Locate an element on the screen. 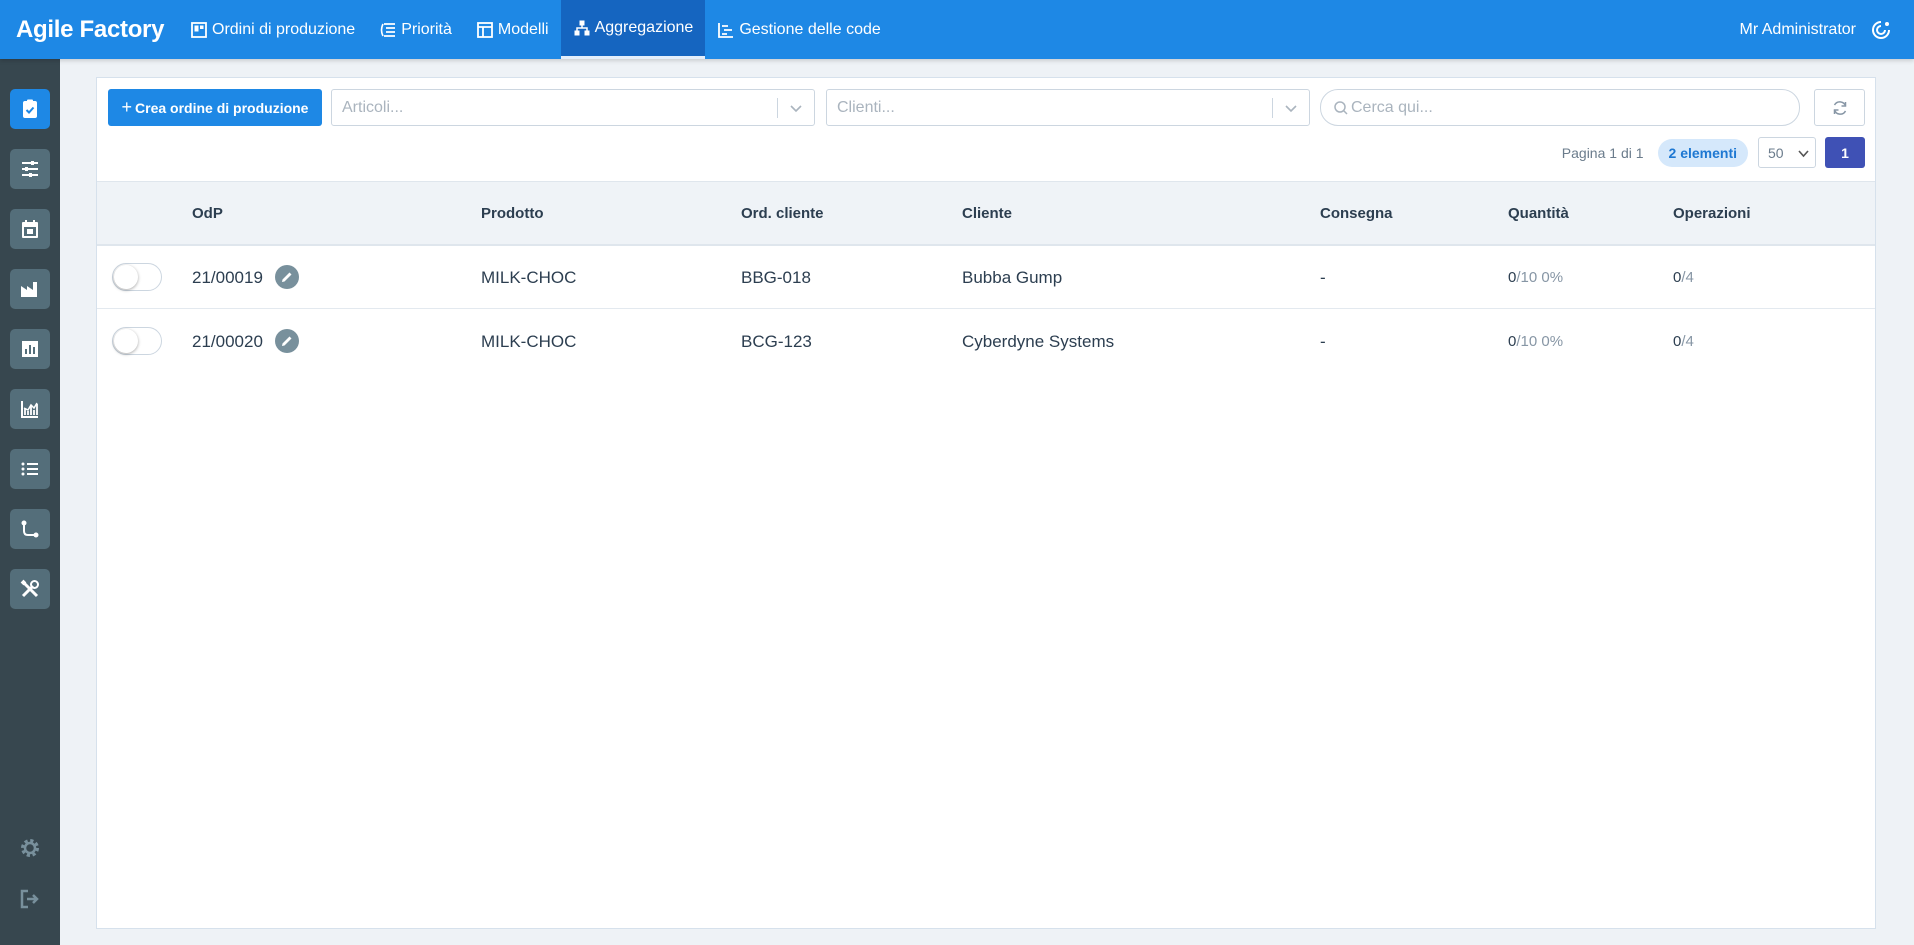 Image resolution: width=1914 pixels, height=945 pixels. route-icon is located at coordinates (30, 529).